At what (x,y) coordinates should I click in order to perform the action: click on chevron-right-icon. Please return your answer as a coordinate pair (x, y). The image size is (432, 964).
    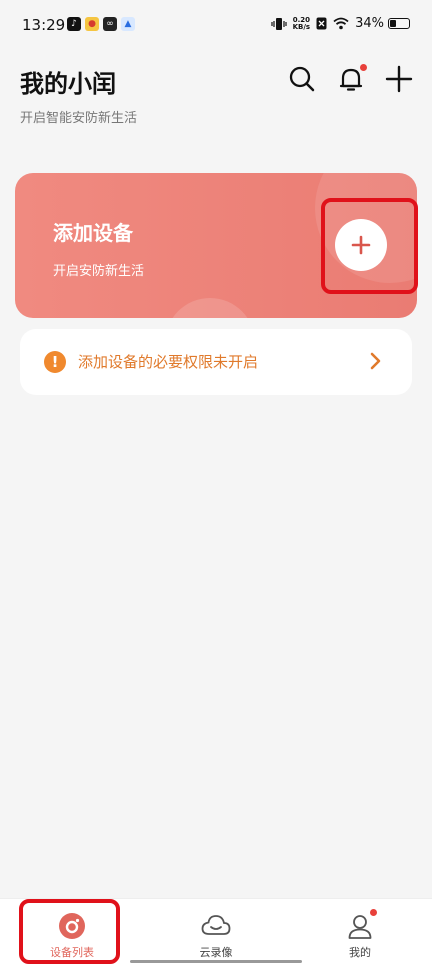
    Looking at the image, I should click on (375, 361).